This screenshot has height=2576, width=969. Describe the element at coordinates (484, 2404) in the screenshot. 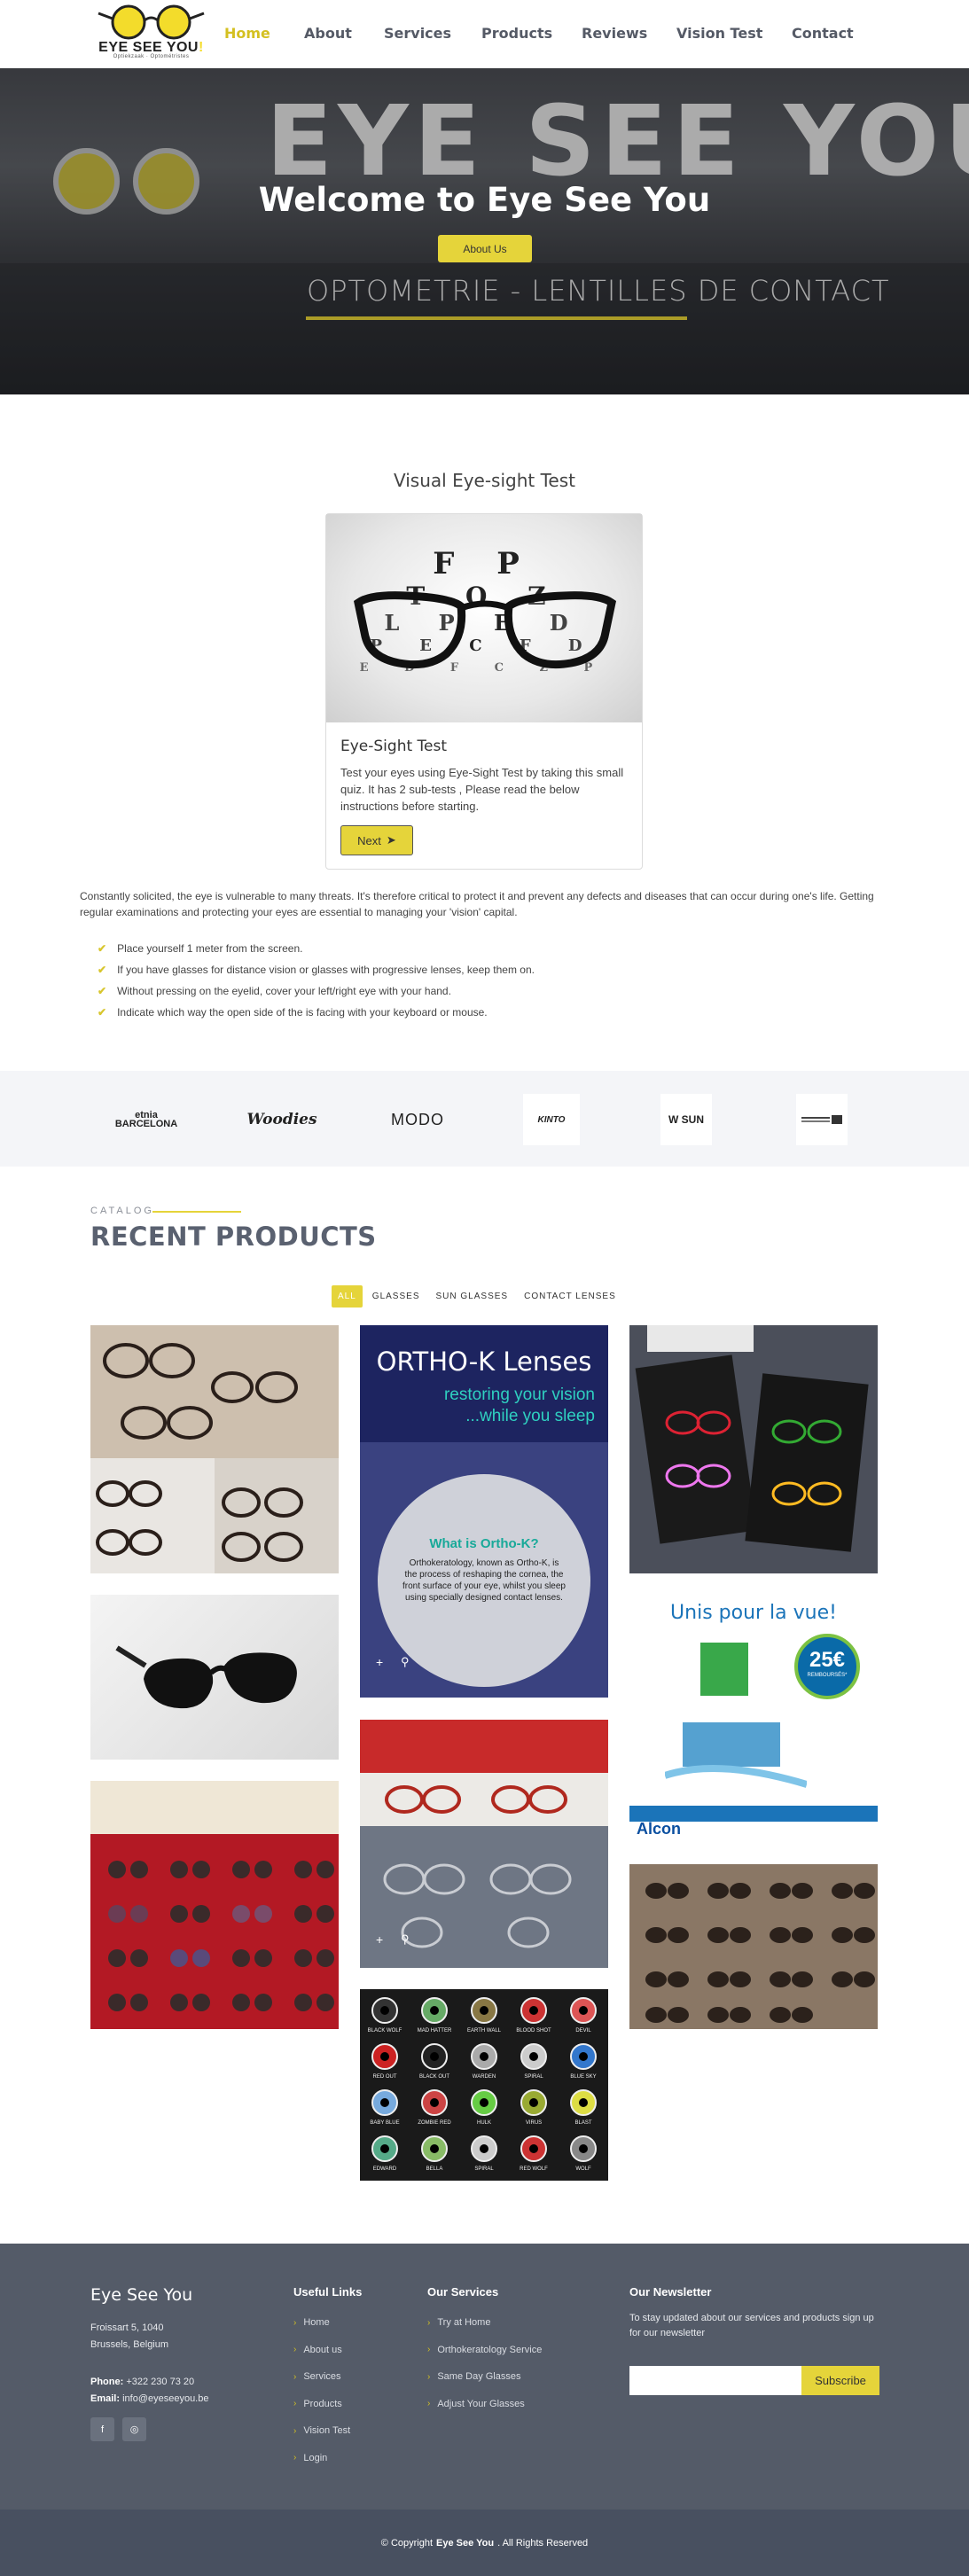

I see `footer-service-adjust: › Adjust Your Glasses` at that location.